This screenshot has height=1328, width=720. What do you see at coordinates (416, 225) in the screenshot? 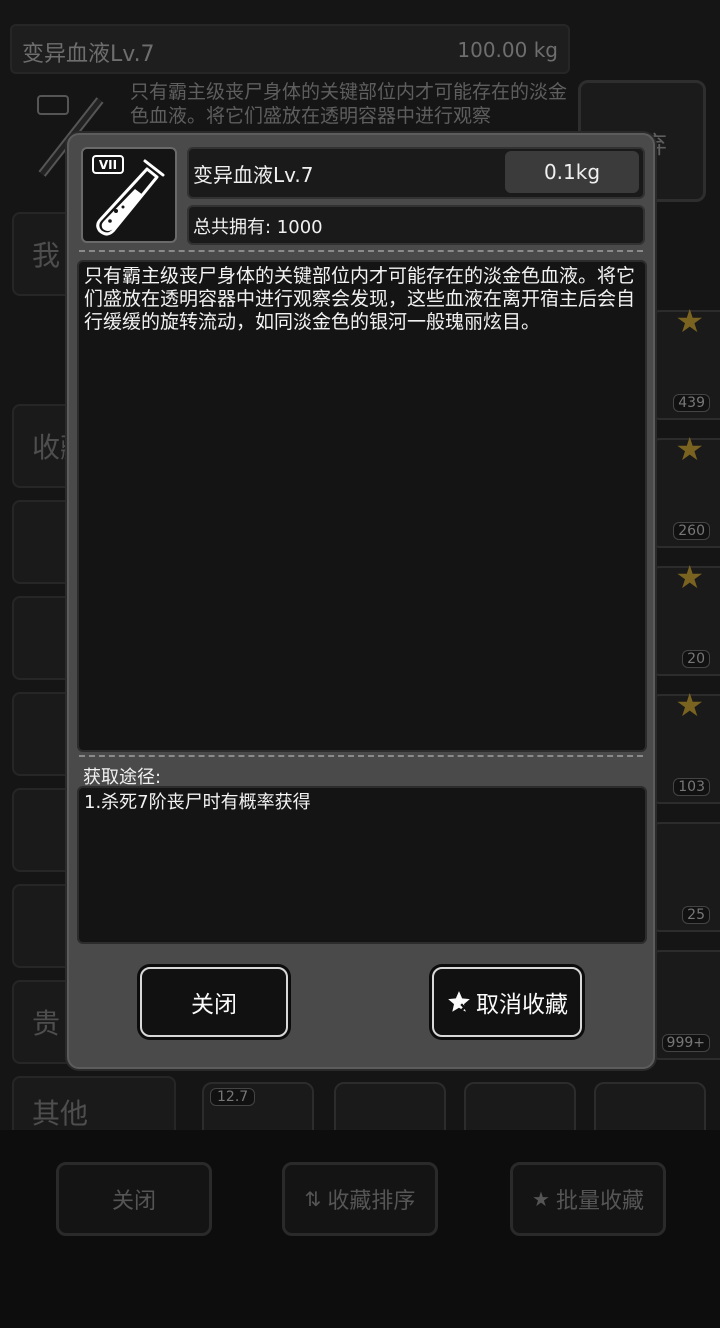
I see `item-owned-bar: 总共拥有: 1000` at bounding box center [416, 225].